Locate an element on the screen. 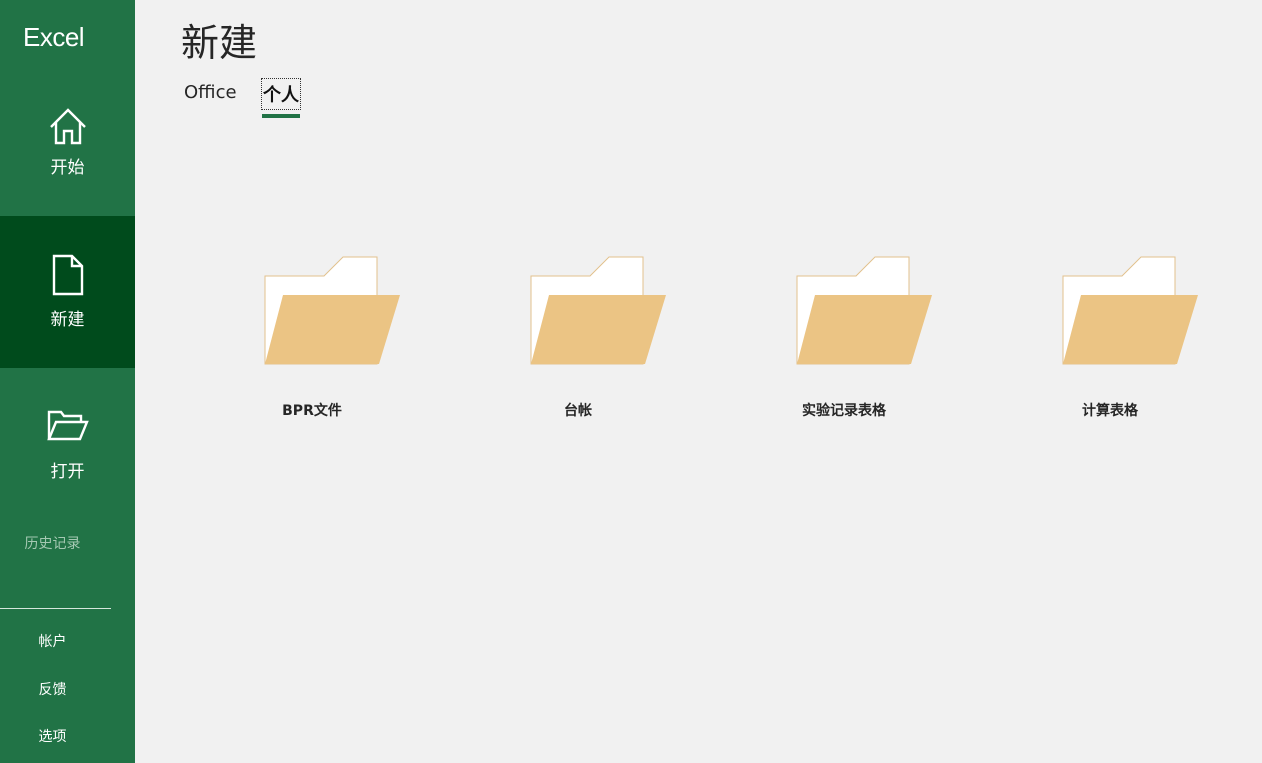  template-folder-calculation: 计算表格 is located at coordinates (1110, 340).